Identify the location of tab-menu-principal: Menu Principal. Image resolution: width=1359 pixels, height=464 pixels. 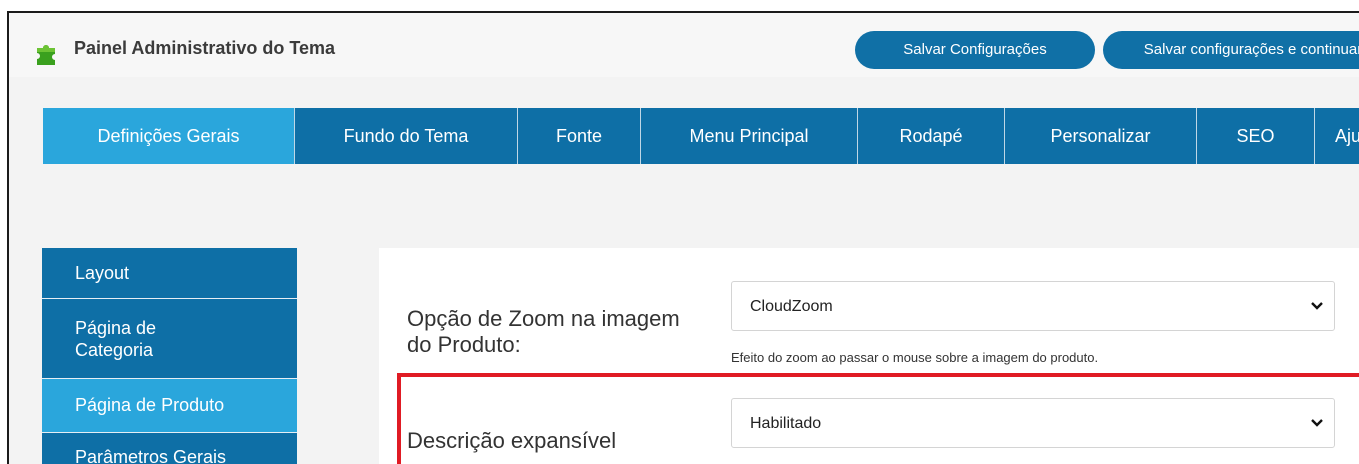
(749, 136).